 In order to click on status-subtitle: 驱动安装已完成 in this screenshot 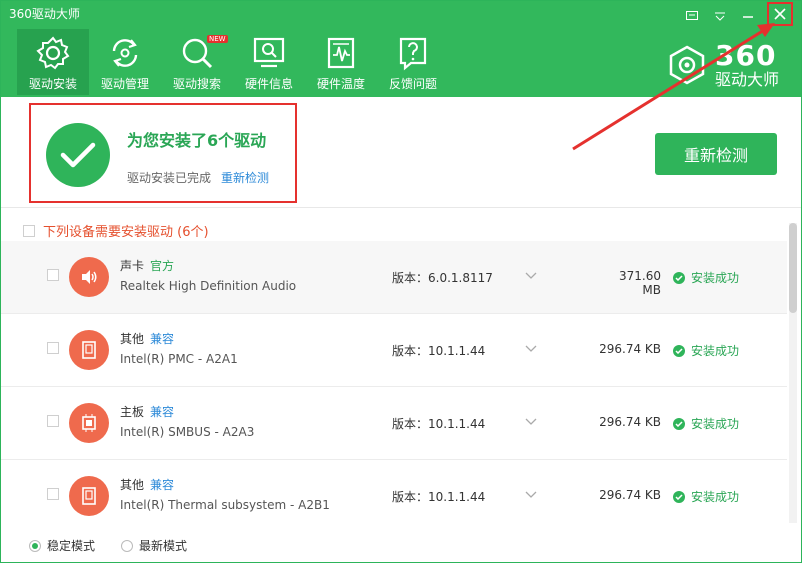, I will do `click(169, 178)`.